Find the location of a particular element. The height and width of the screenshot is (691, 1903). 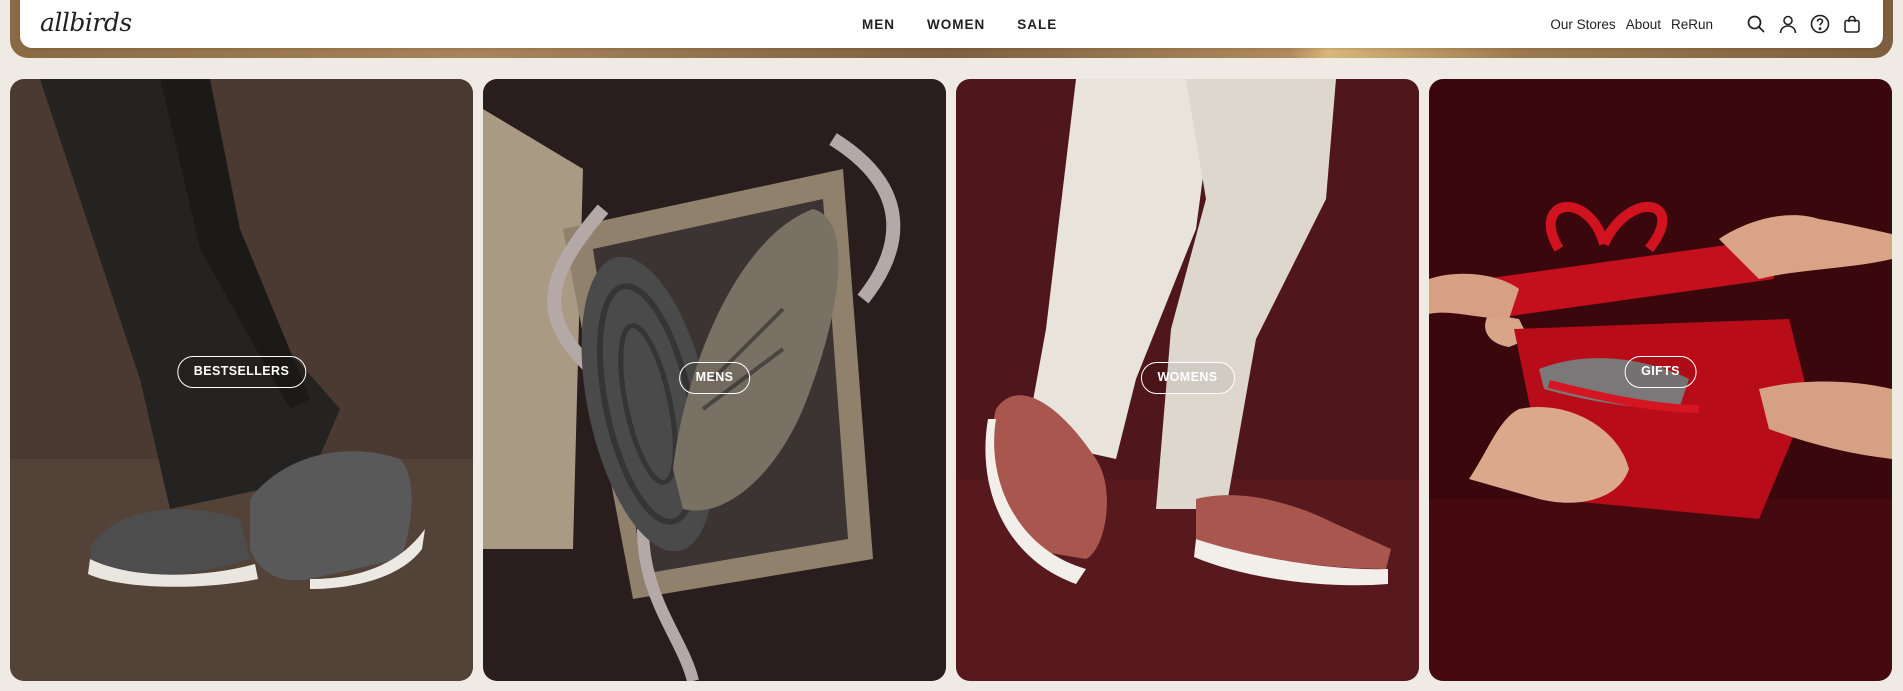

our-stores-link: Our Stores is located at coordinates (1582, 24).